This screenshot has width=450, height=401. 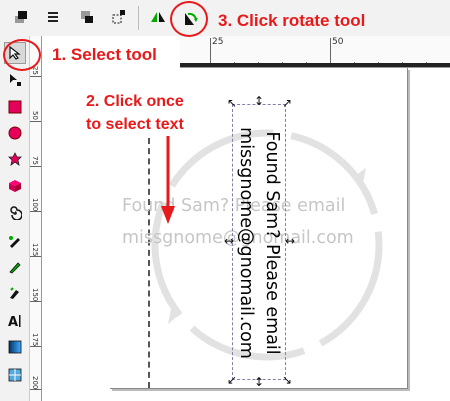 What do you see at coordinates (35, 115) in the screenshot?
I see `vruler-label: 50` at bounding box center [35, 115].